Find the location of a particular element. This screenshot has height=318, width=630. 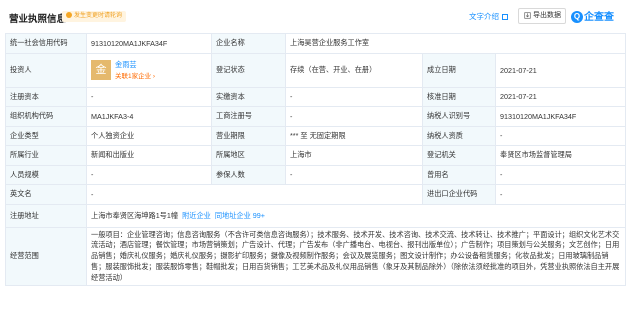

text-intro-link: 文字介绍 is located at coordinates (488, 16).